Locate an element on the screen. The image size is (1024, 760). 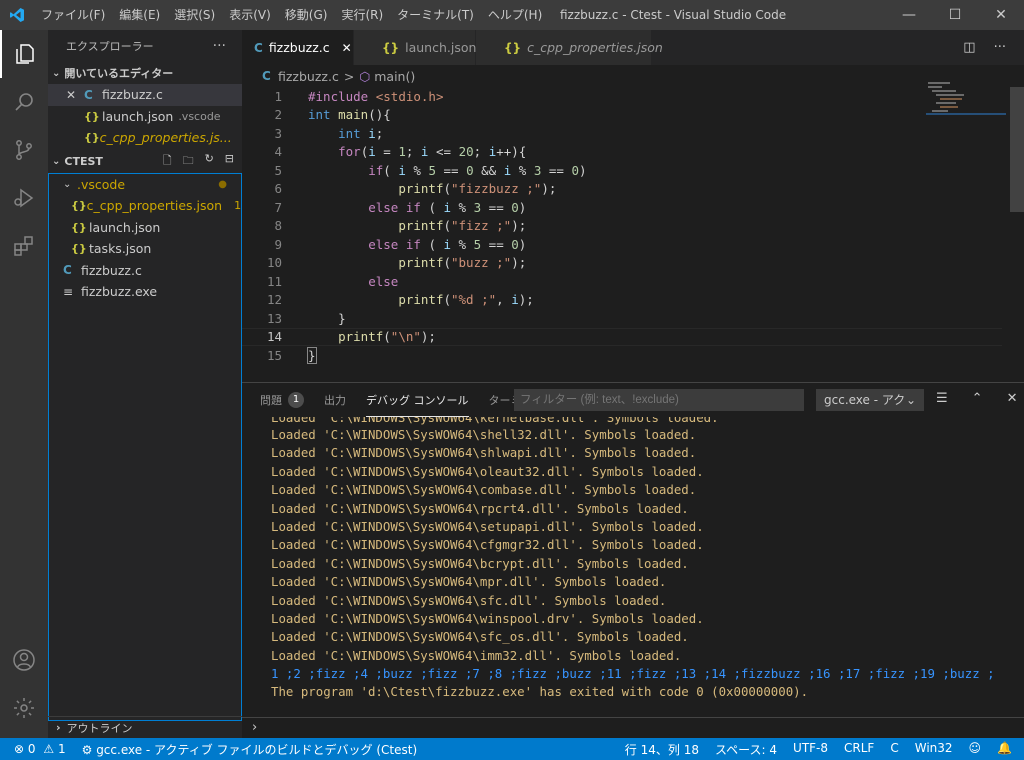
tab-c-cpp-properties: {} c_cpp_properties.json is located at coordinates (569, 47).